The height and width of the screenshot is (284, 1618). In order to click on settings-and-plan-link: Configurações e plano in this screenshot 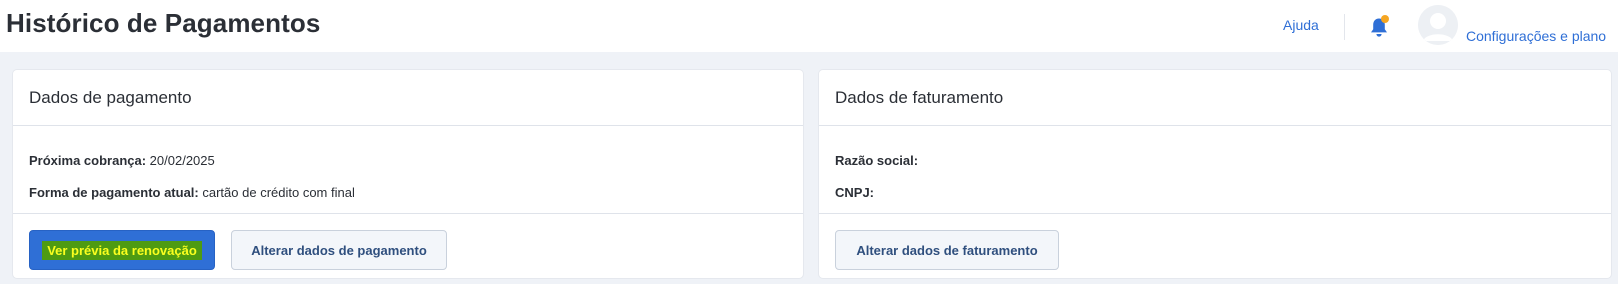, I will do `click(1536, 36)`.